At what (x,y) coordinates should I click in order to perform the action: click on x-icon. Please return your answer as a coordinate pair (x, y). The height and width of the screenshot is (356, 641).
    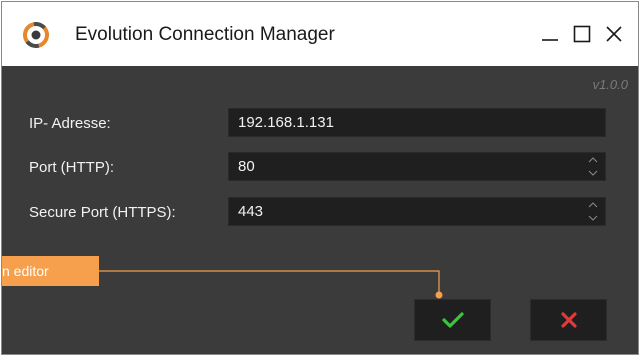
    Looking at the image, I should click on (568, 320).